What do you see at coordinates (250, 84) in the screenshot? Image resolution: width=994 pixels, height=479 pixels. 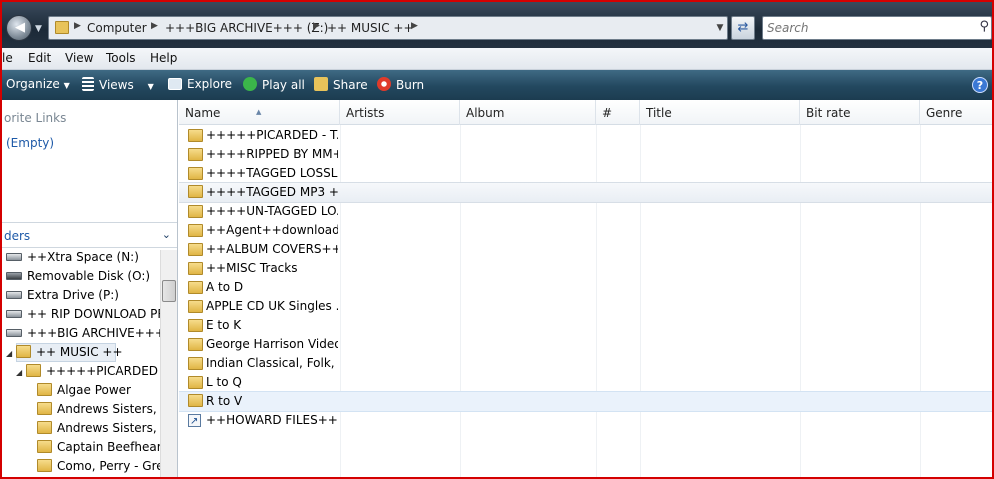 I see `play-icon` at bounding box center [250, 84].